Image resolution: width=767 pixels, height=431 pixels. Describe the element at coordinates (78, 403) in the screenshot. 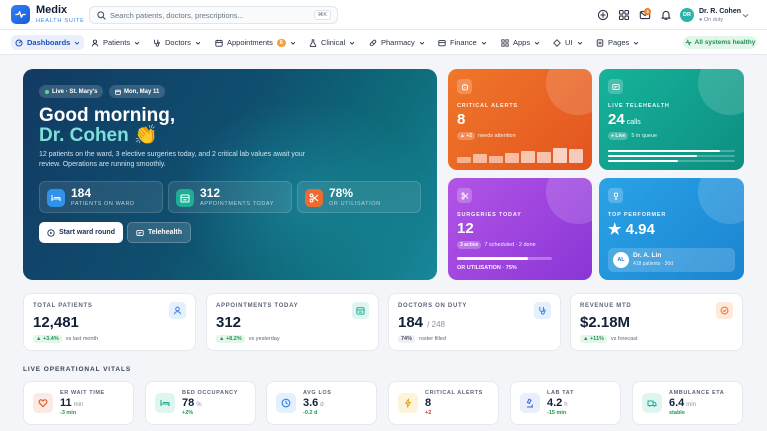

I see `vital-er-wait: ER WAIT TIME 11 min -3 min` at that location.